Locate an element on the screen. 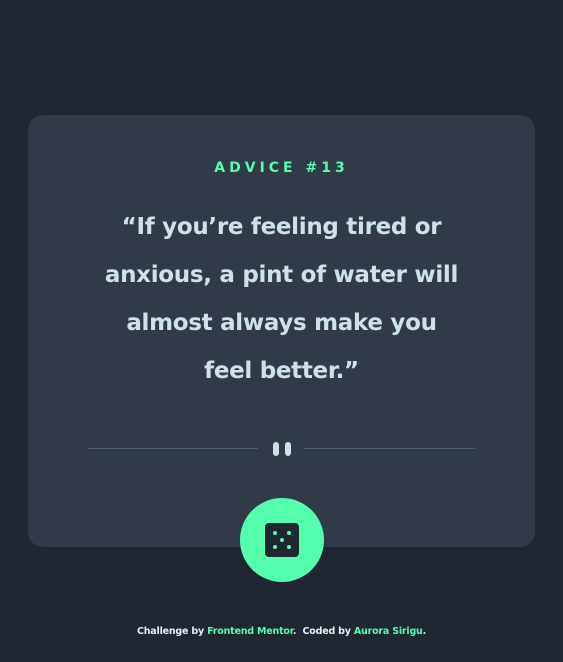 Image resolution: width=563 pixels, height=662 pixels. coded-prefix: Coded by is located at coordinates (326, 631).